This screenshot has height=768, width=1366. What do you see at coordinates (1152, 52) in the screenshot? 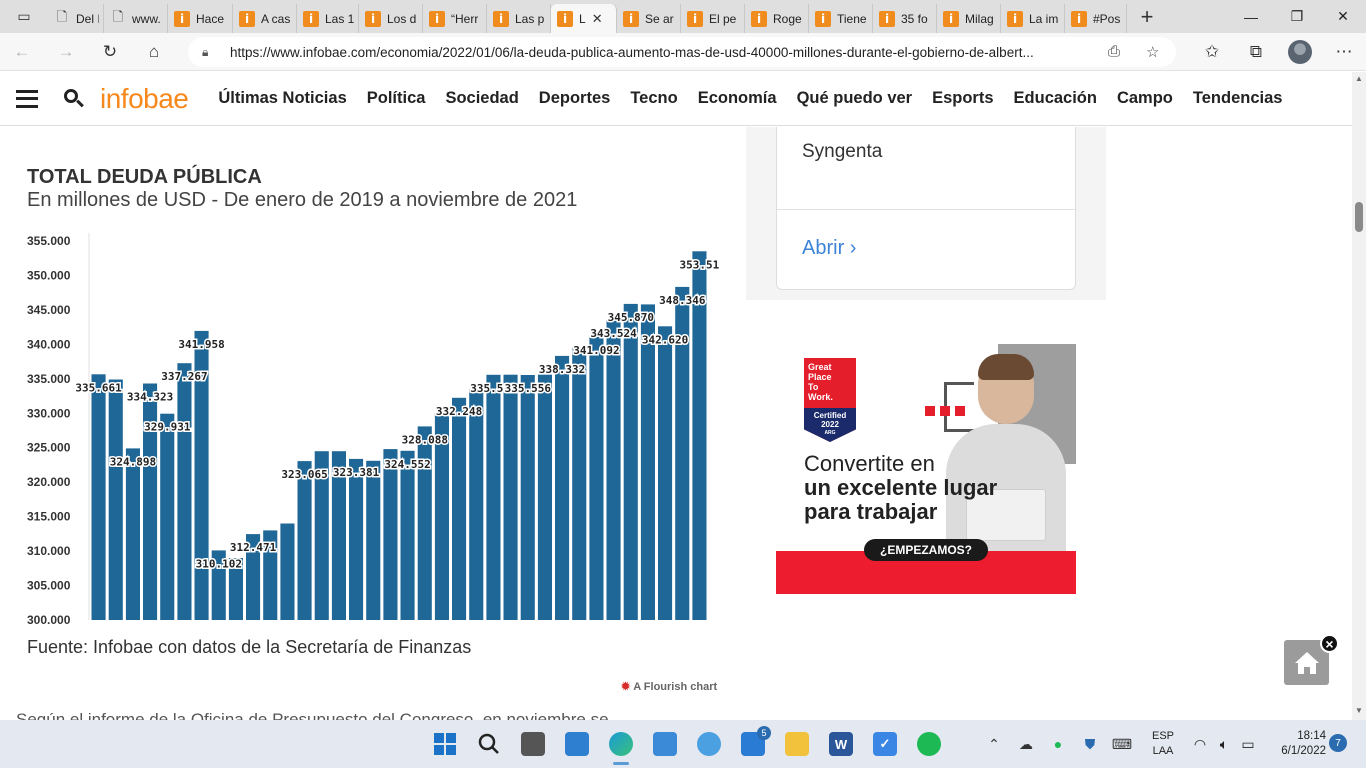
I see `add-favorite-icon: ☆` at bounding box center [1152, 52].